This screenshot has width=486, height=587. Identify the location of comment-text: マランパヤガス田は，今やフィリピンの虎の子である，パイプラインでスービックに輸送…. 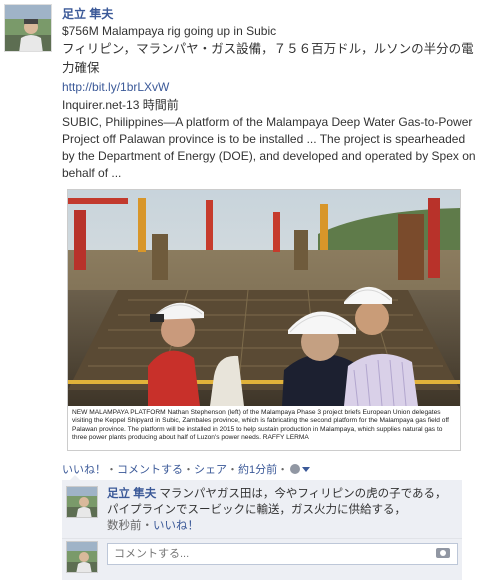
(277, 502).